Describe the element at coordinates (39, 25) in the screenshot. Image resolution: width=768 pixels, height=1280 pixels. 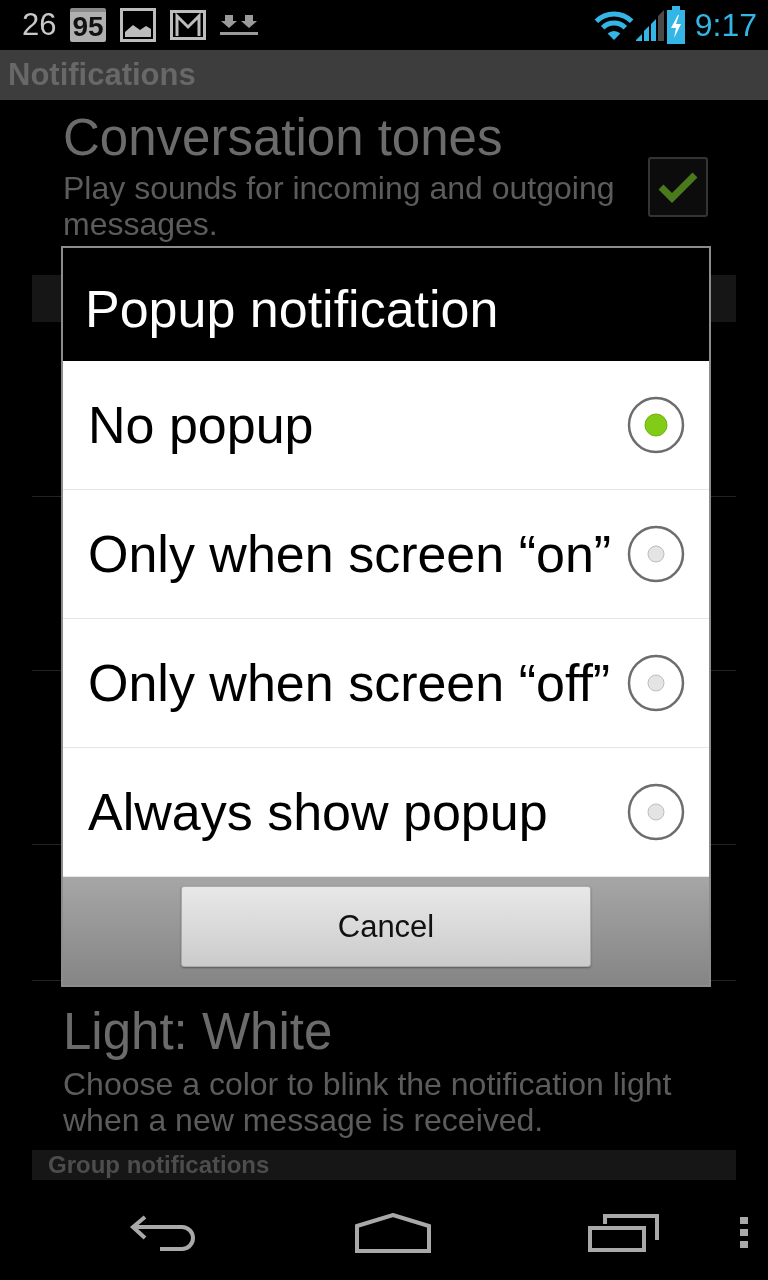
I see `status-number: 26` at that location.